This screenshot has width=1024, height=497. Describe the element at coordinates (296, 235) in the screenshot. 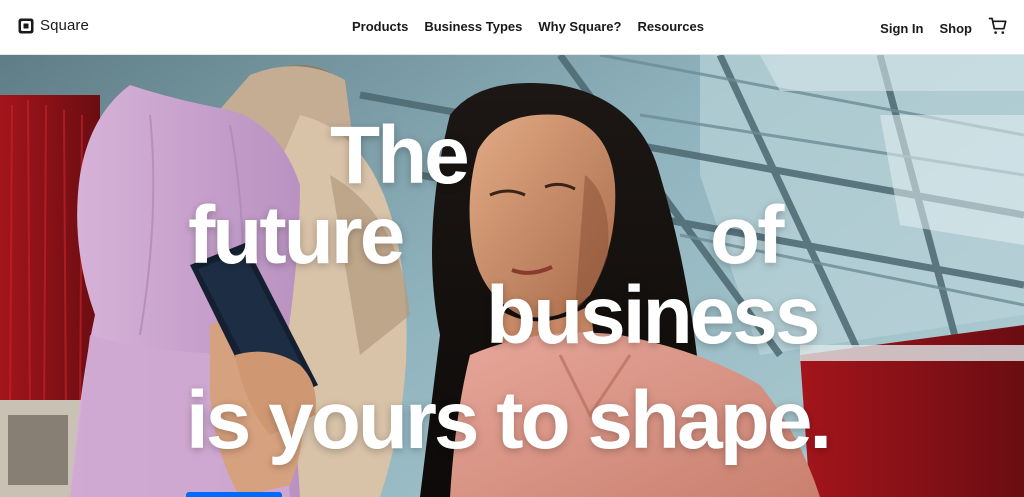

I see `headline-line-2a: future` at that location.